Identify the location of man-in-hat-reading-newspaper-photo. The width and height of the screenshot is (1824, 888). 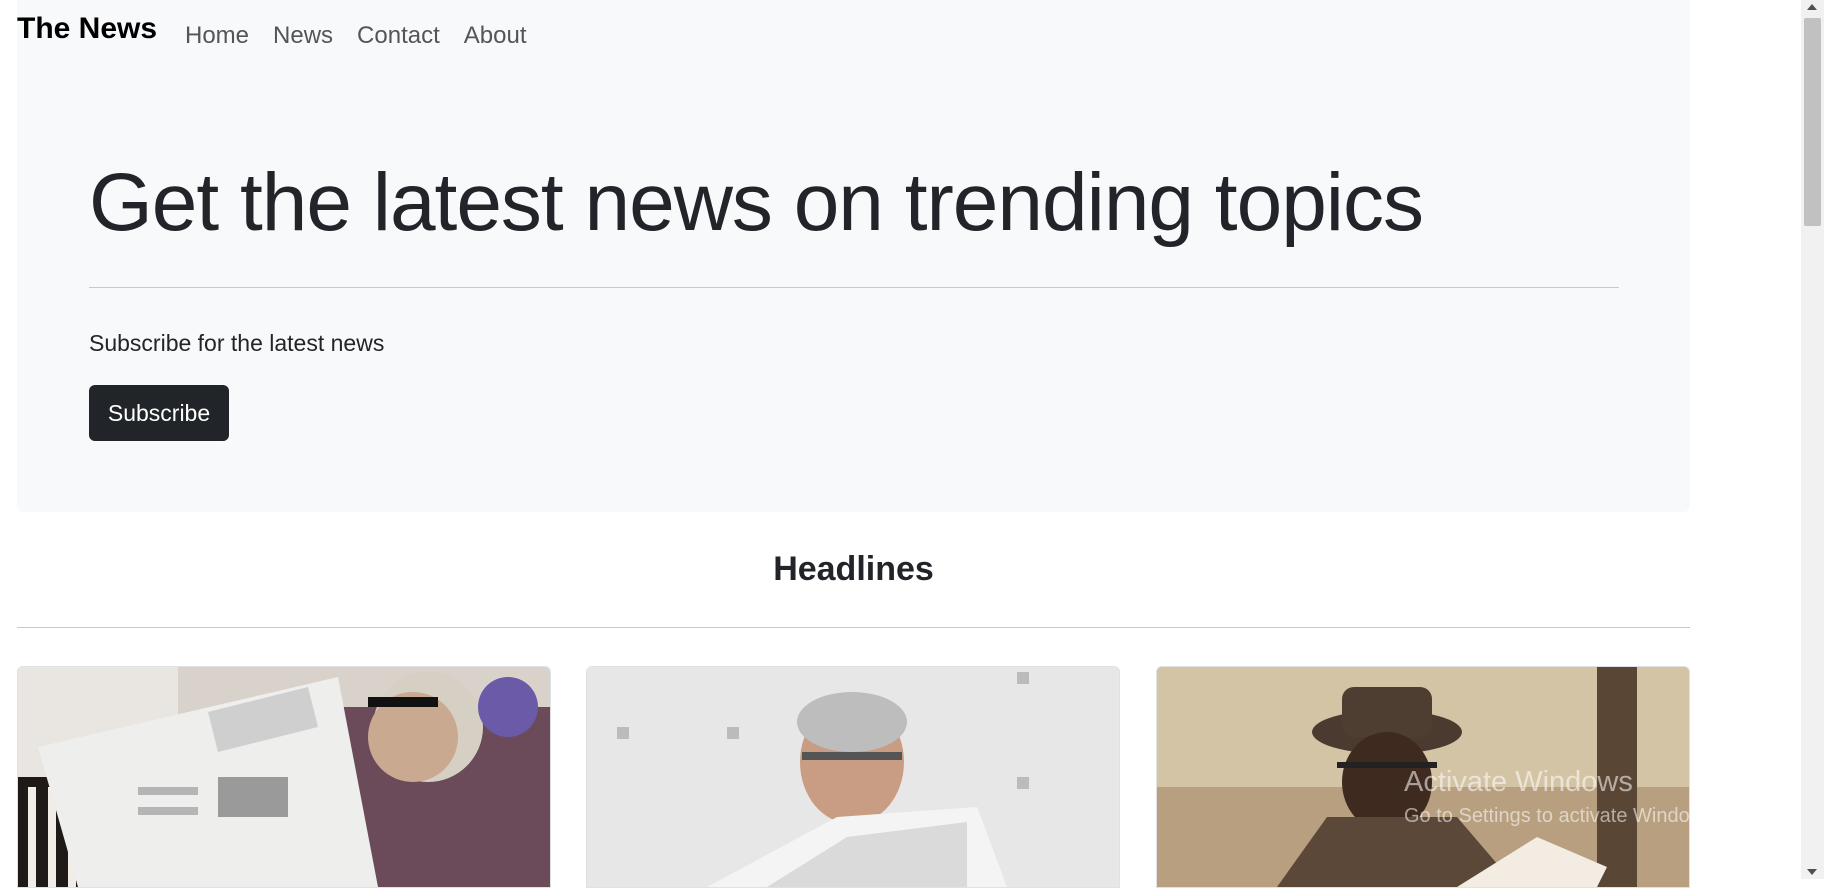
(1423, 777).